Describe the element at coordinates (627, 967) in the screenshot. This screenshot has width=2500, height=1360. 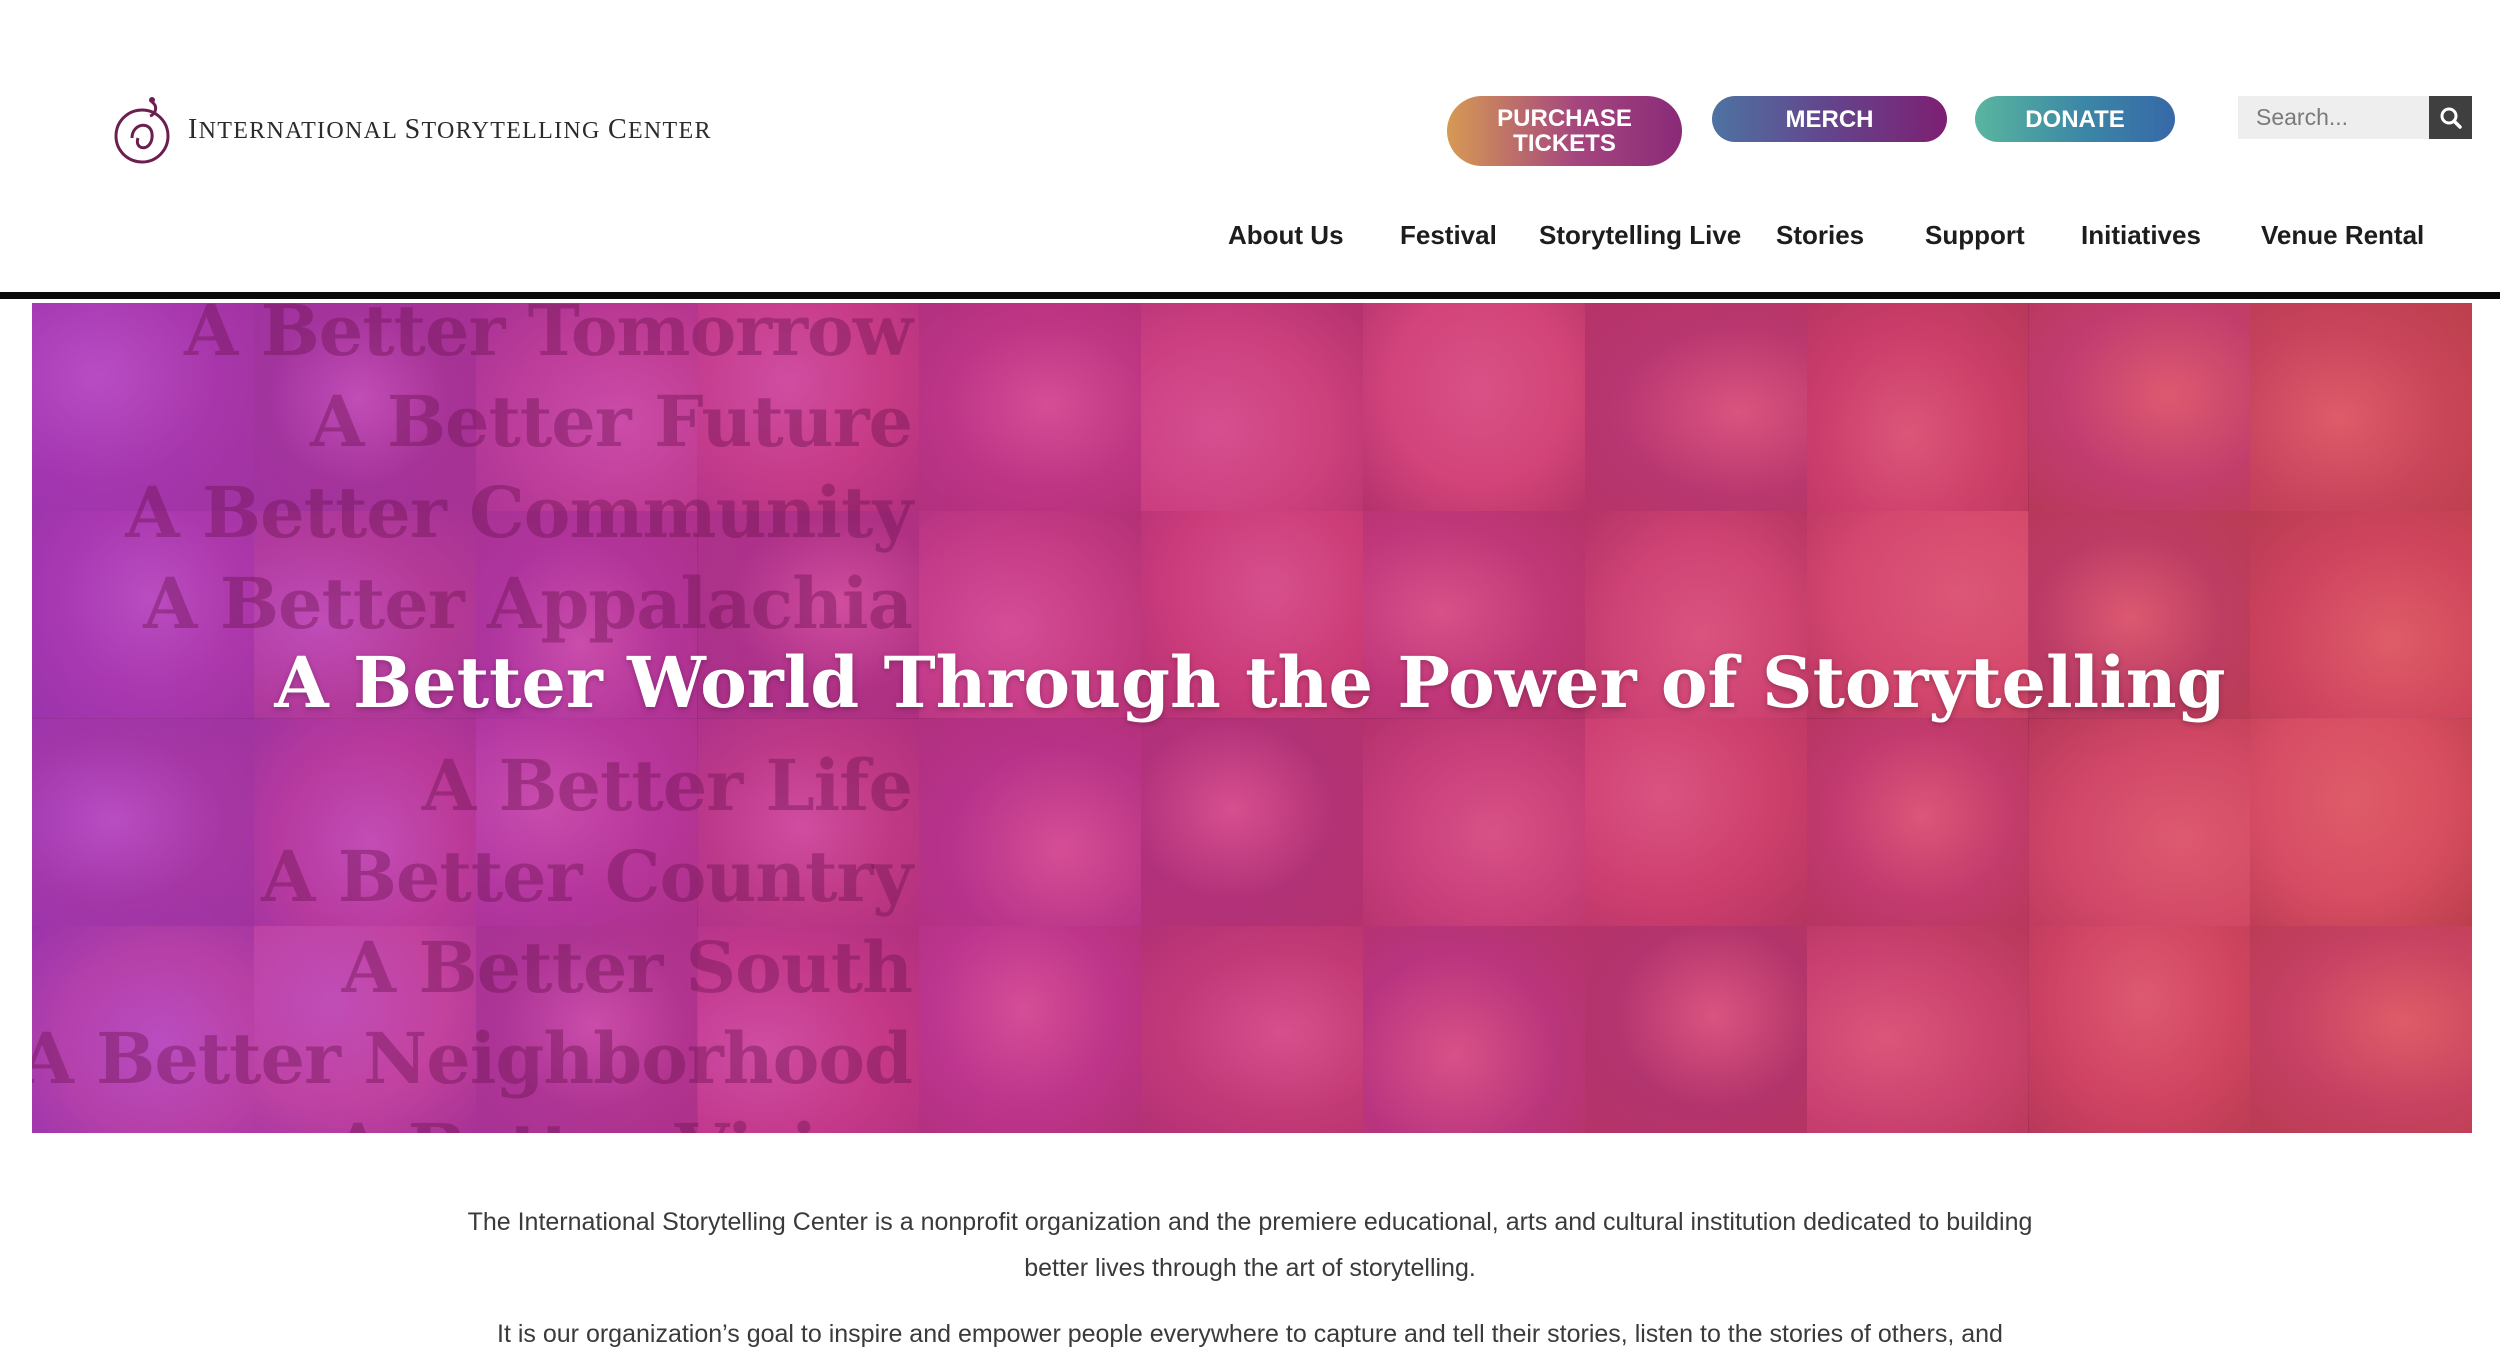
I see `better-phrase: A Better South` at that location.